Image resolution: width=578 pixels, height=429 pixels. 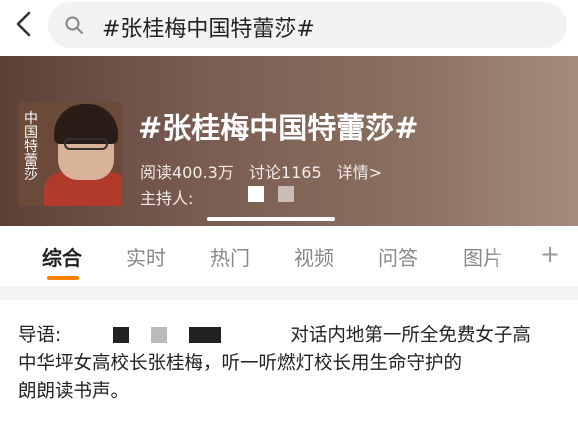 I want to click on tab-fade, so click(x=508, y=256).